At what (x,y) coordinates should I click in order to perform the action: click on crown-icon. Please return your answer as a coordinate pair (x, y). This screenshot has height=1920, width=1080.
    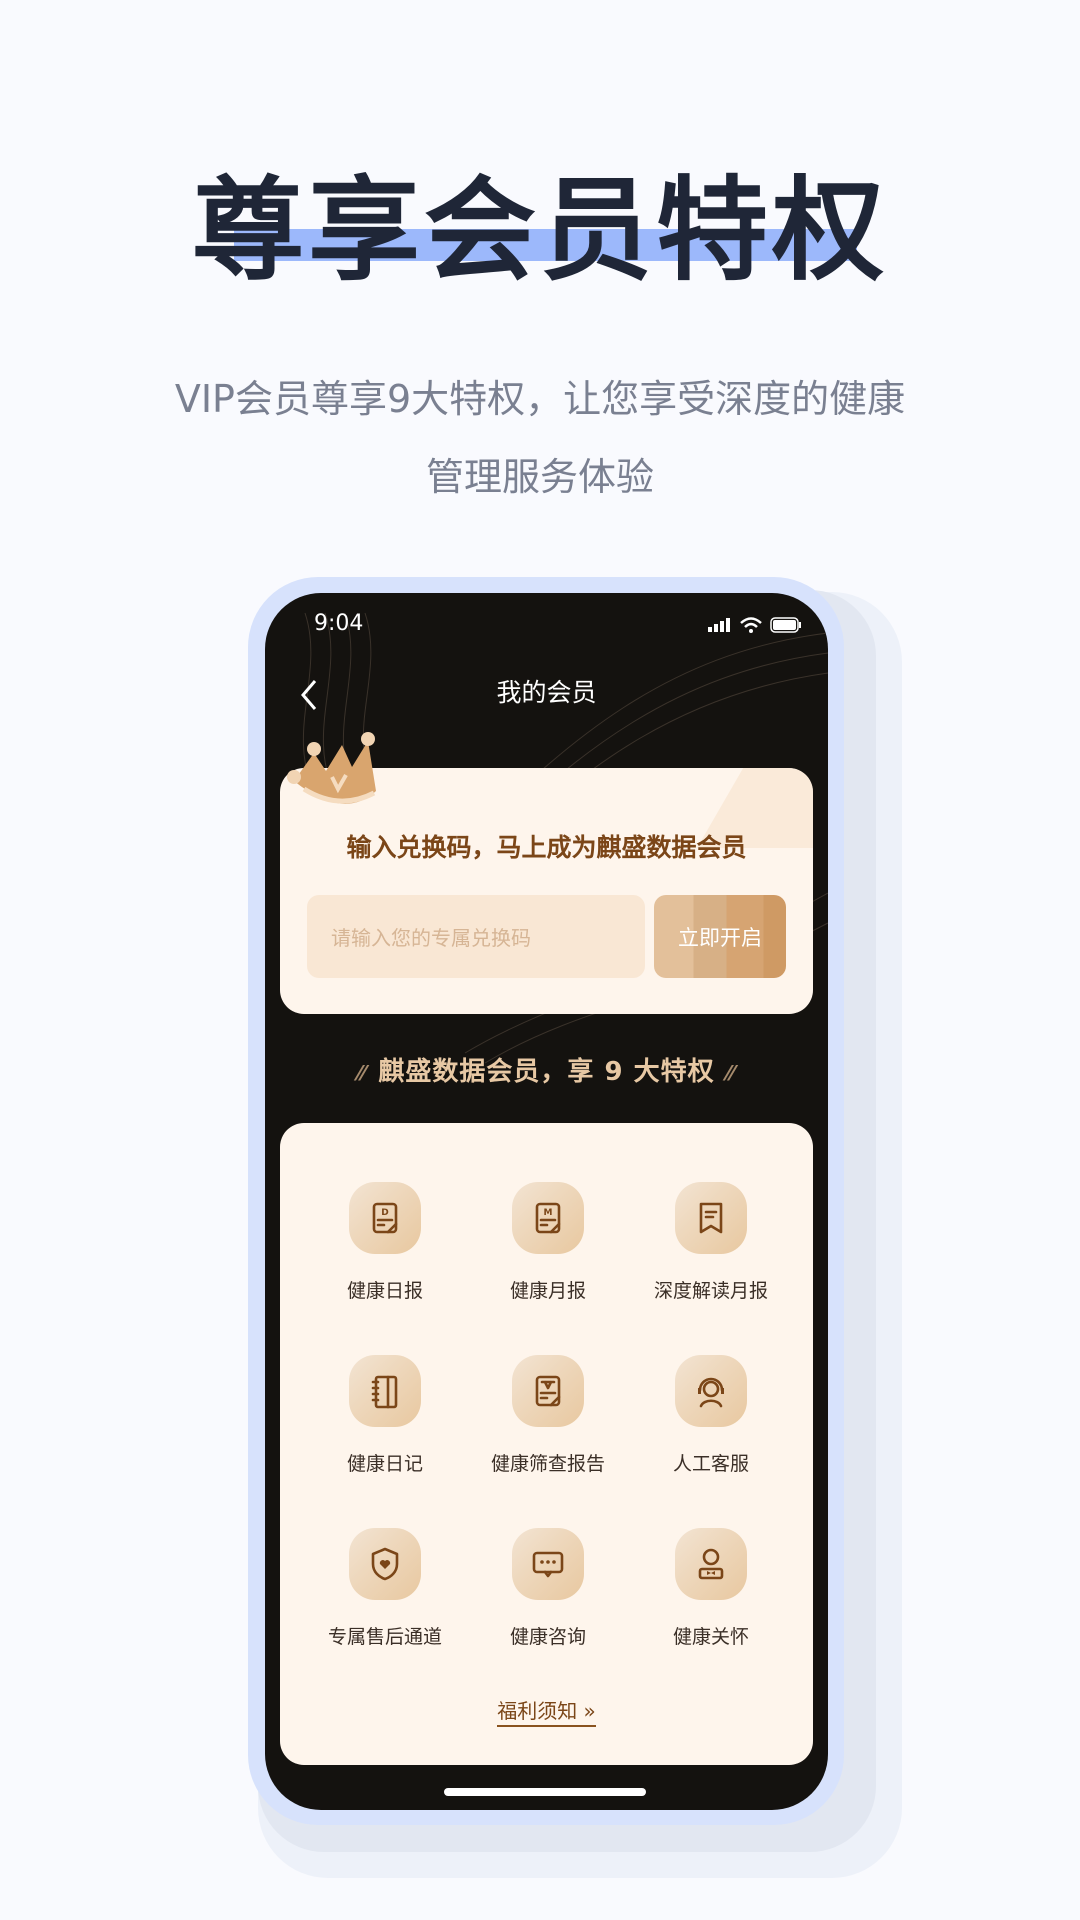
    Looking at the image, I should click on (331, 768).